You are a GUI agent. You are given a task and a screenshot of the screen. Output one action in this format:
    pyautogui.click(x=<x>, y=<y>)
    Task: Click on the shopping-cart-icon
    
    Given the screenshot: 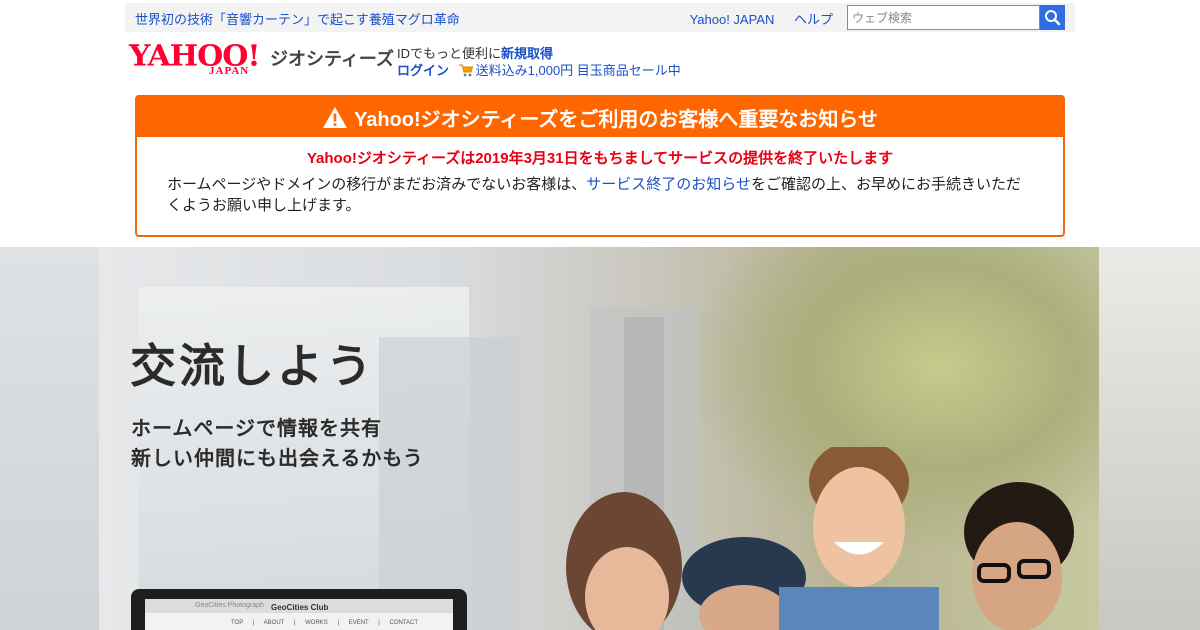 What is the action you would take?
    pyautogui.click(x=465, y=70)
    